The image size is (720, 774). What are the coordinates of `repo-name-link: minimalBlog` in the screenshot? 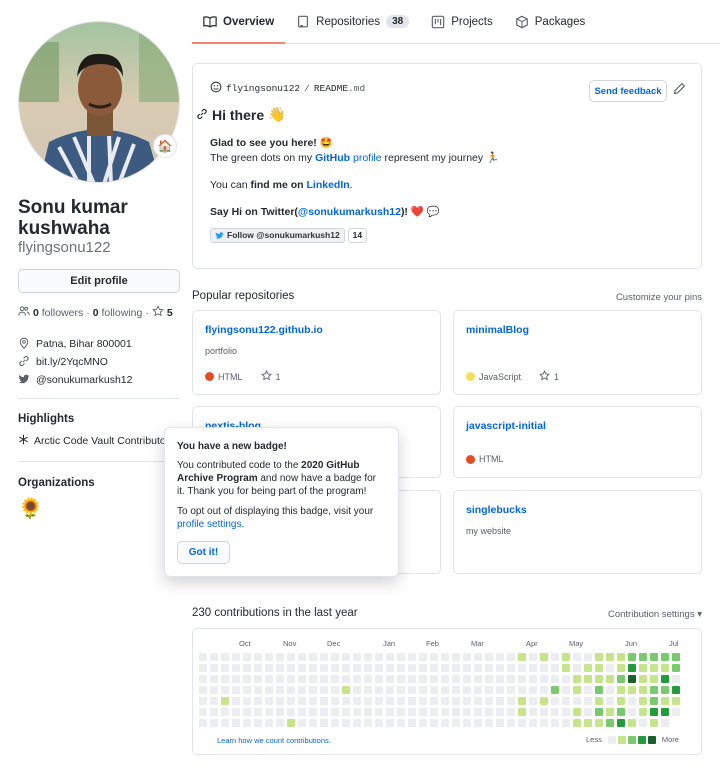 It's located at (497, 330).